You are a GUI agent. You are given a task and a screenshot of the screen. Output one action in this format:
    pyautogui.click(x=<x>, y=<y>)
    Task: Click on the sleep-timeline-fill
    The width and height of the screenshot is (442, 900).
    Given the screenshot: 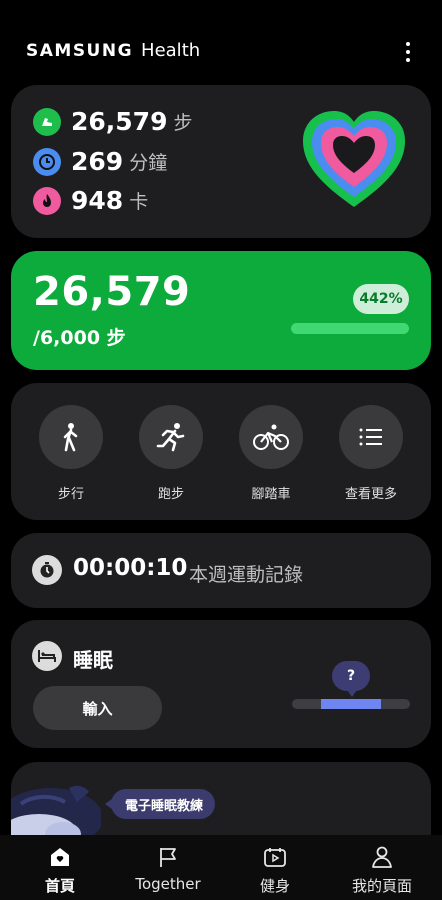 What is the action you would take?
    pyautogui.click(x=351, y=704)
    